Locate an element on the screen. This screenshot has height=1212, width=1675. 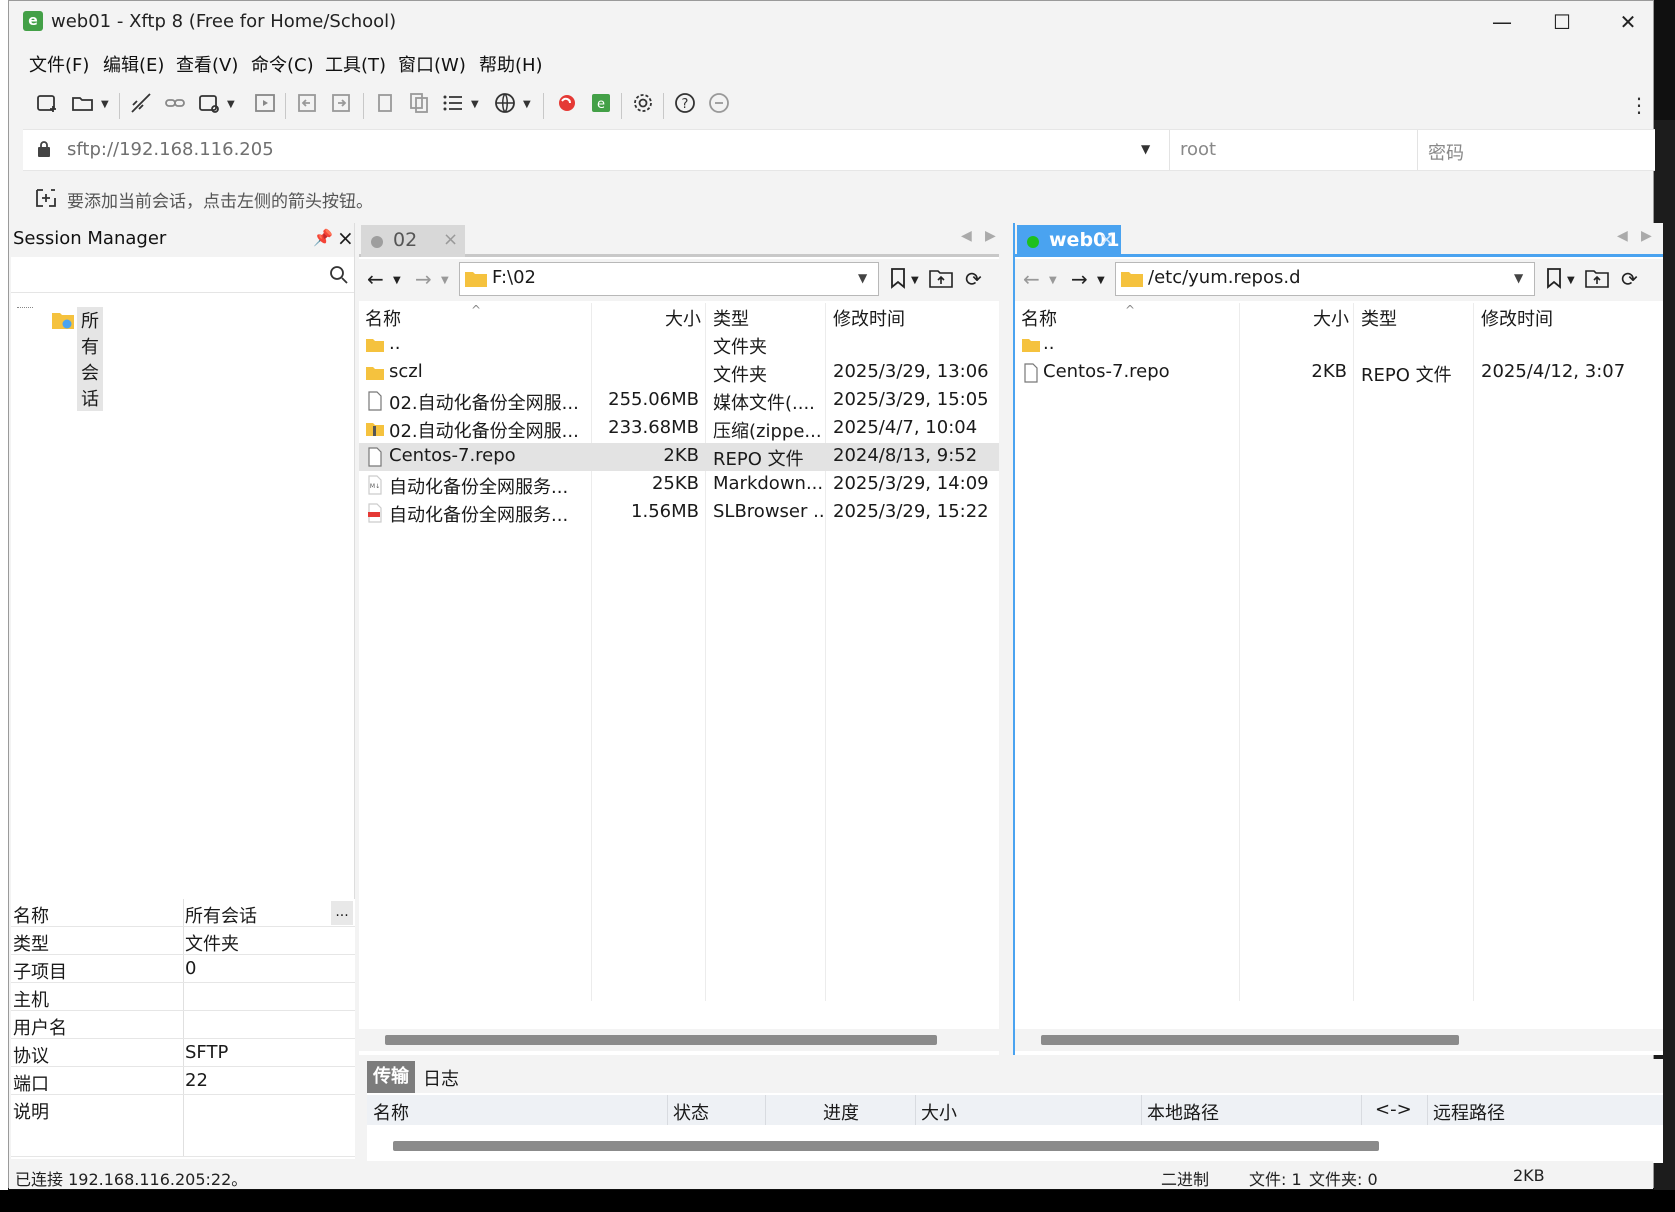
session-dropdown-icon: ▼ is located at coordinates (233, 105).